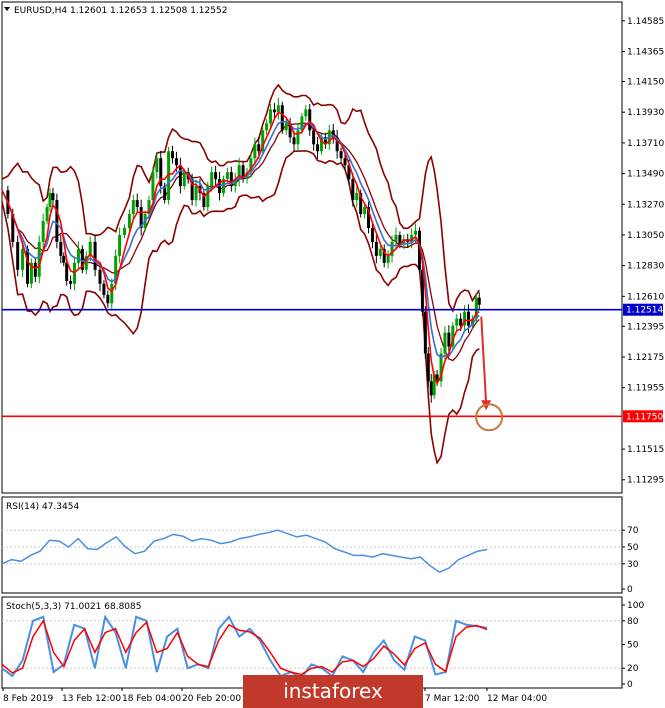 This screenshot has width=665, height=708. I want to click on oscillator-tick-label: 100, so click(635, 606).